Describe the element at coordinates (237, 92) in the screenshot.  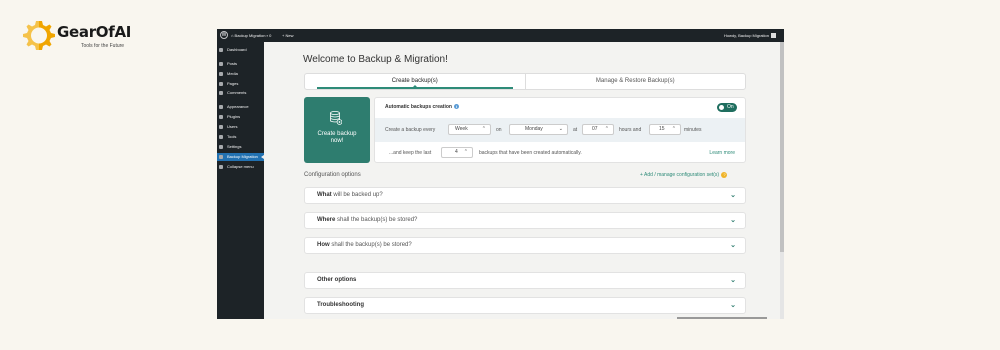
I see `sidebar-item-label: Comments` at that location.